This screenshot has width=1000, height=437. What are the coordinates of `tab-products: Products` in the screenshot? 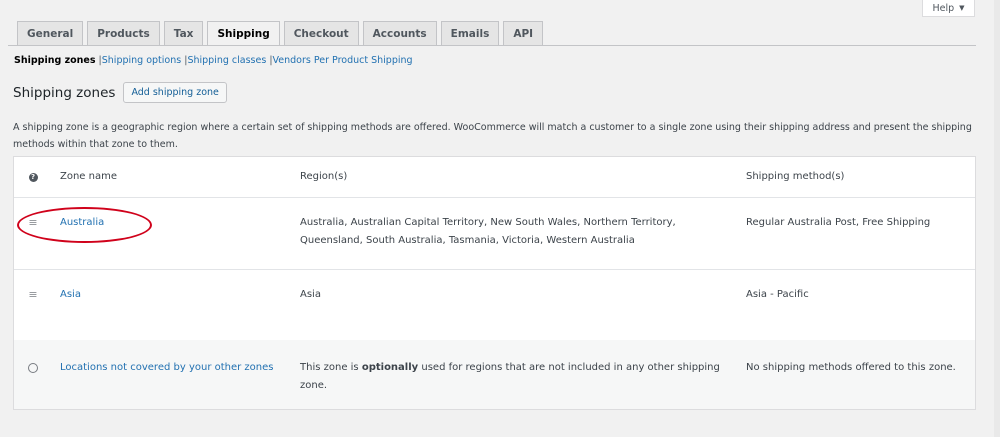 It's located at (123, 33).